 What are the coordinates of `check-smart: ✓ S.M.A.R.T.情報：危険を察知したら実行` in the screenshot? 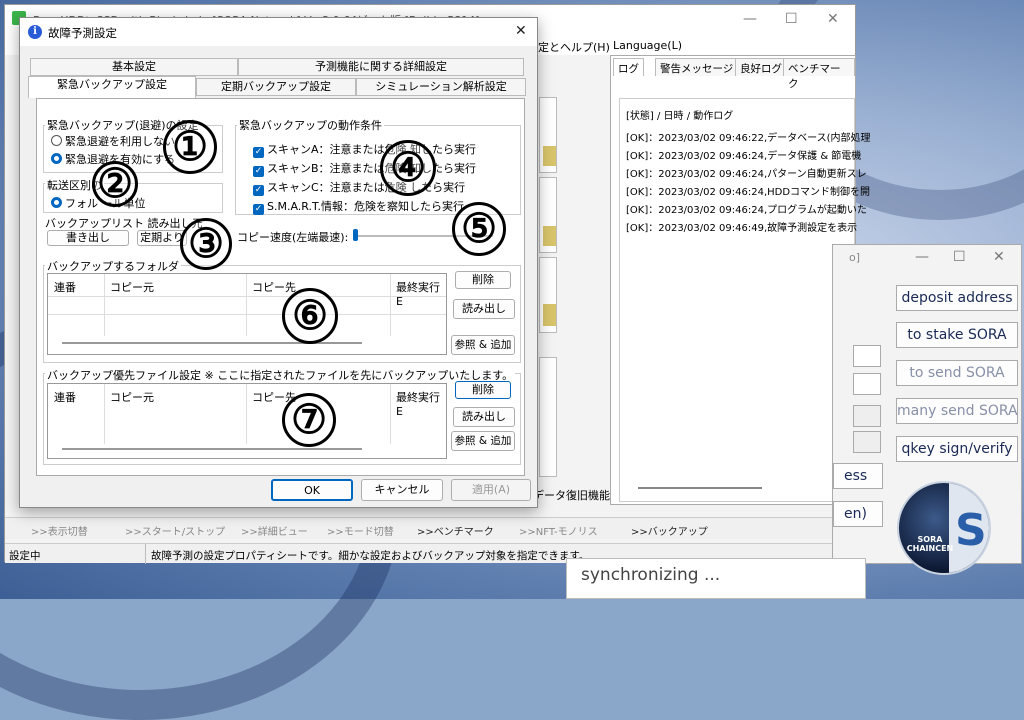 It's located at (358, 206).